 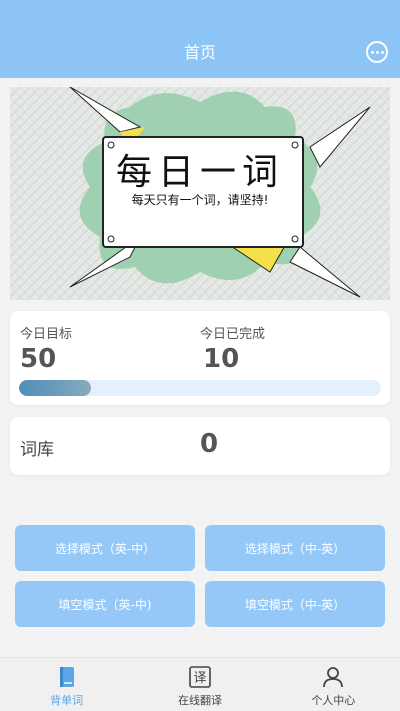 What do you see at coordinates (333, 677) in the screenshot?
I see `person-icon` at bounding box center [333, 677].